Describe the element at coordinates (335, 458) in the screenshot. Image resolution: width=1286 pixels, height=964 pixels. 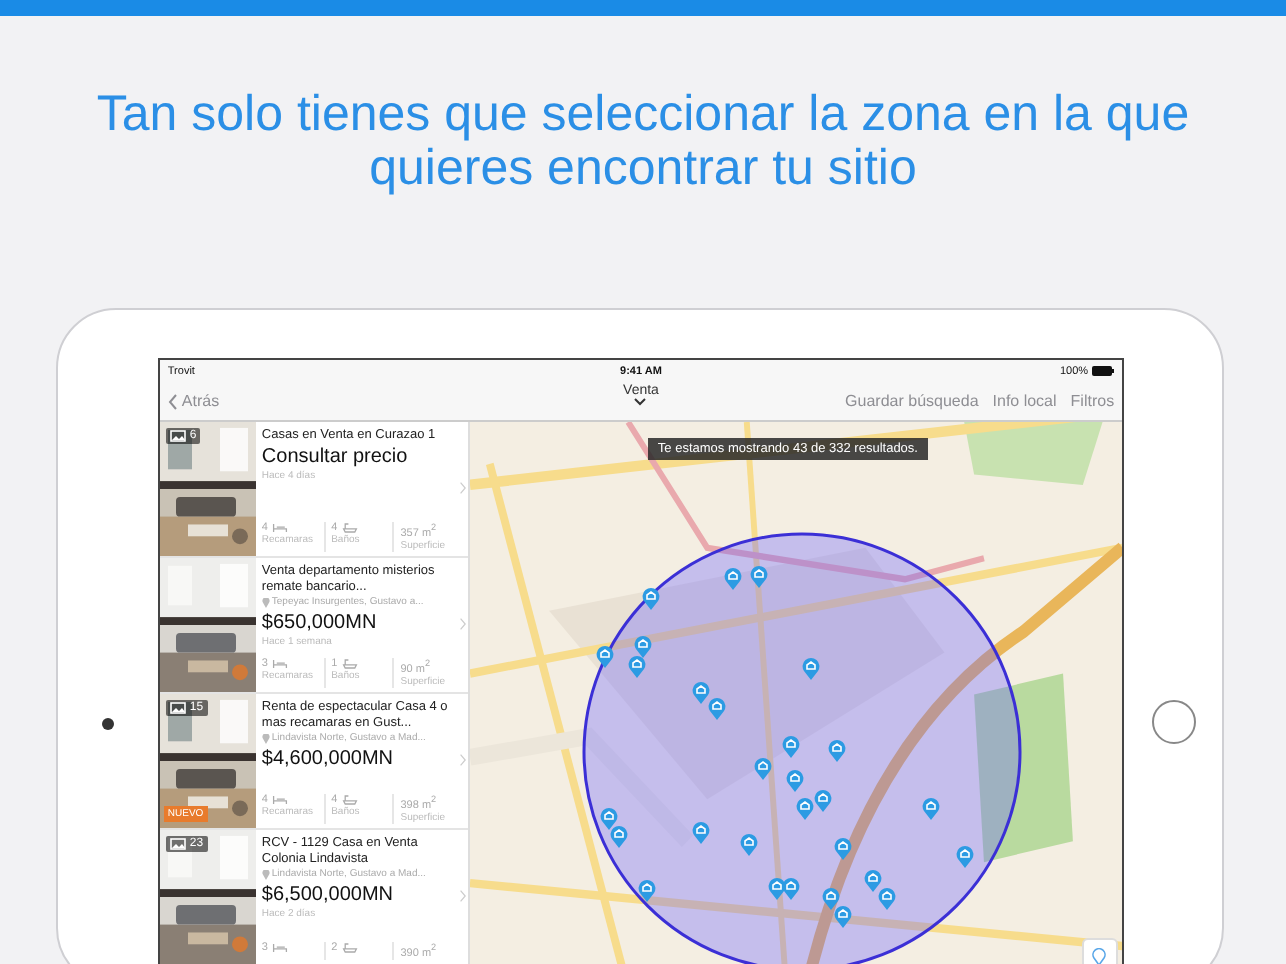
I see `listing-price: Consultar precio` at that location.